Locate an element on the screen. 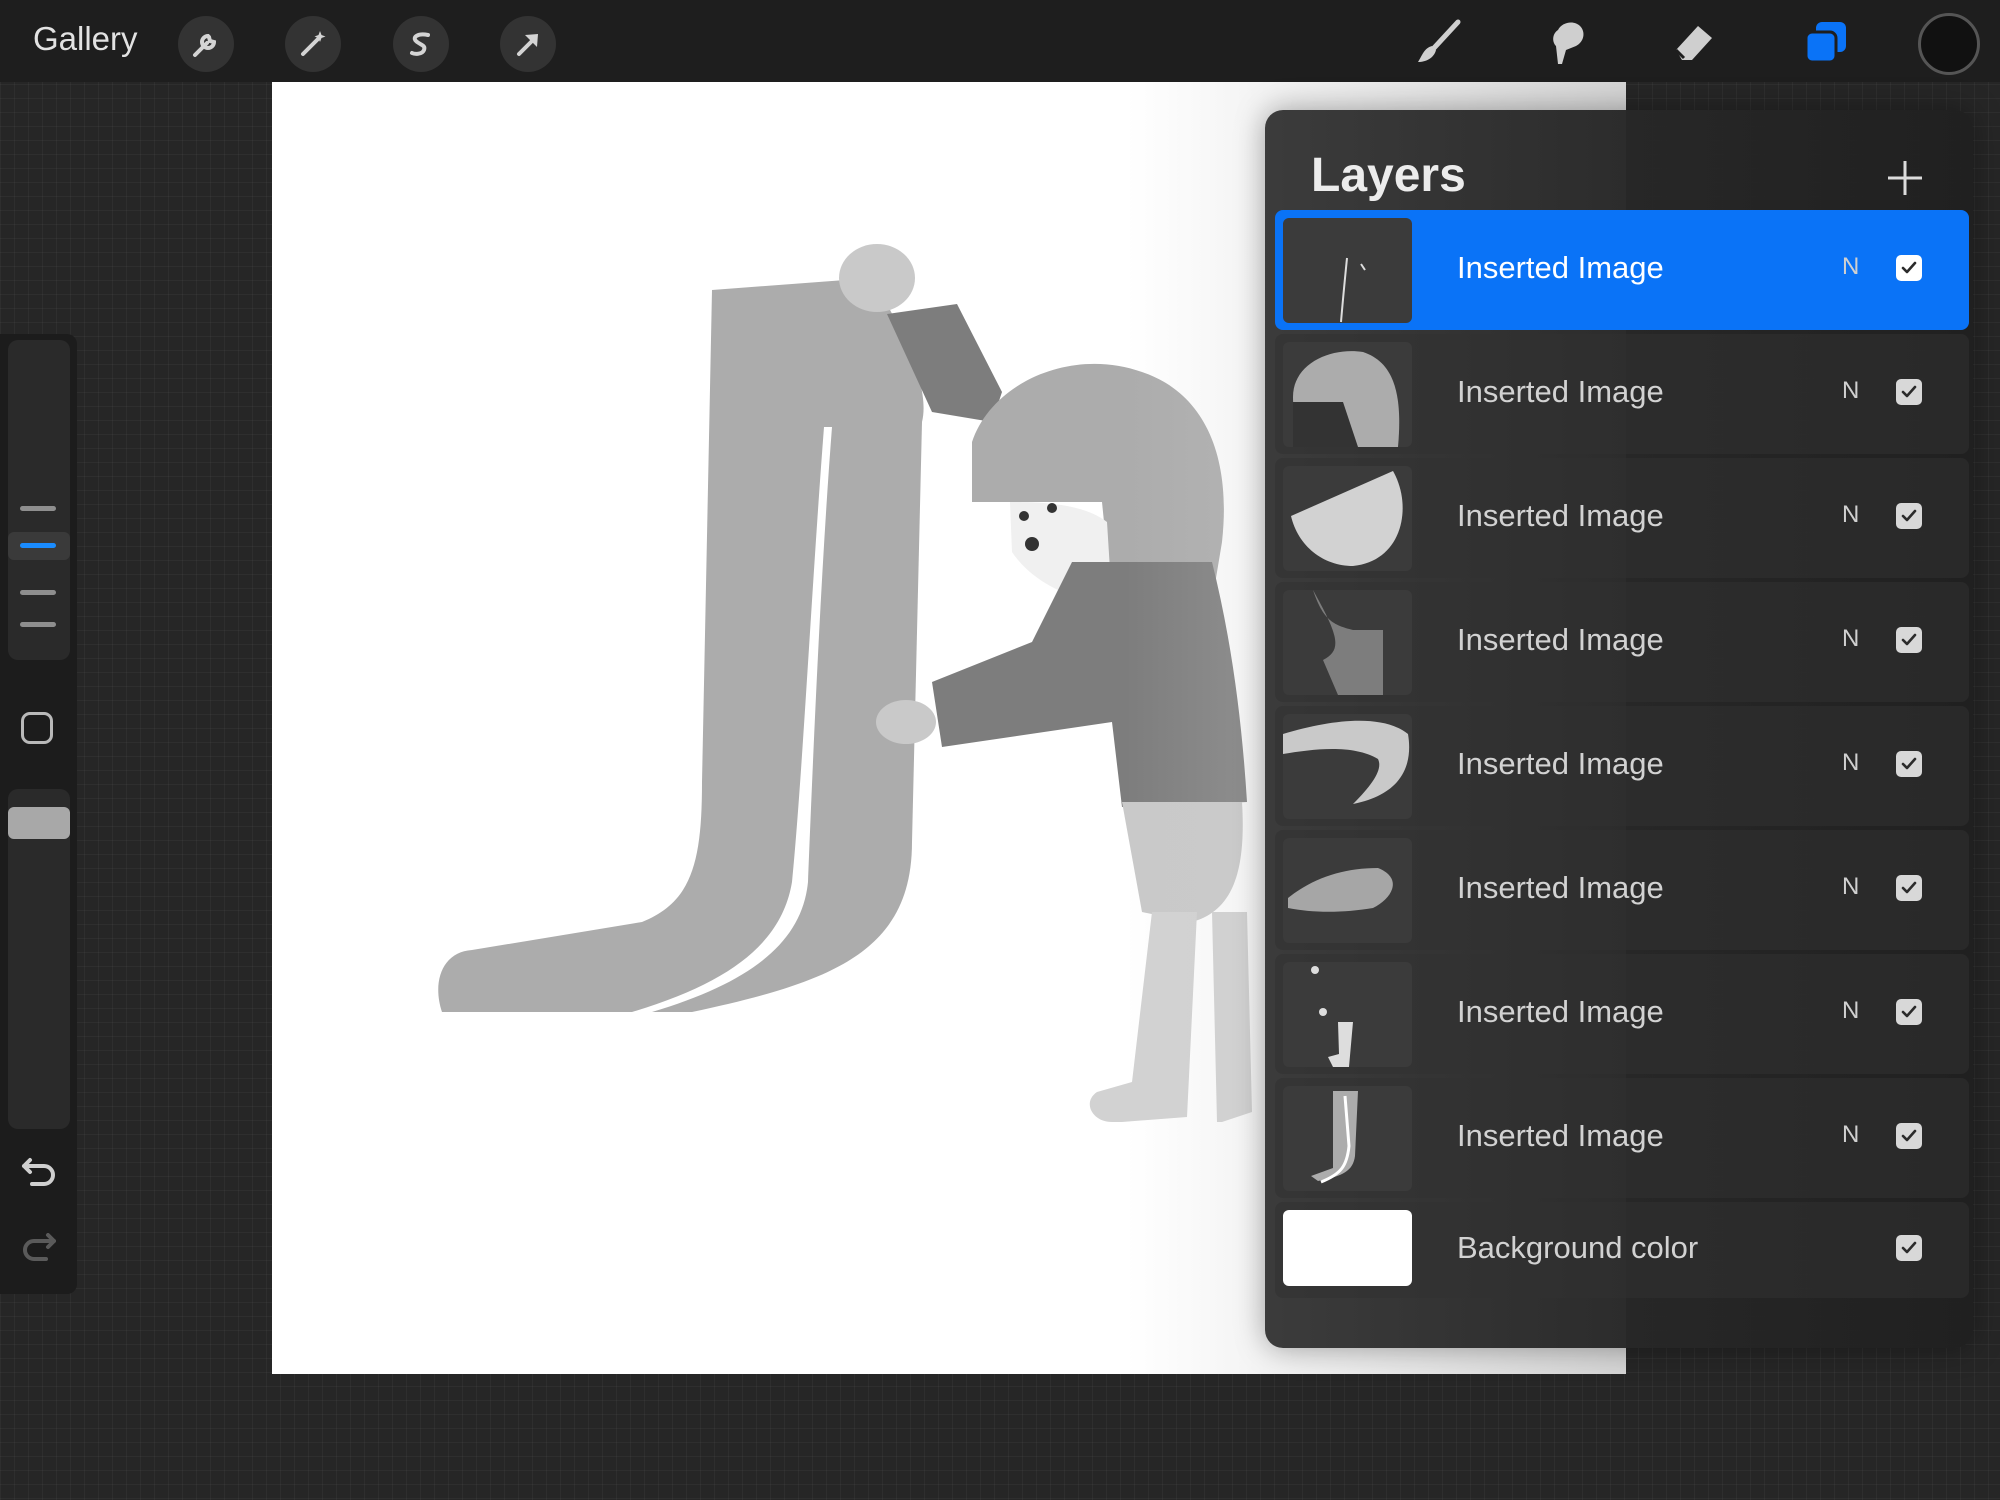 The width and height of the screenshot is (2000, 1500). eraser-icon is located at coordinates (1693, 43).